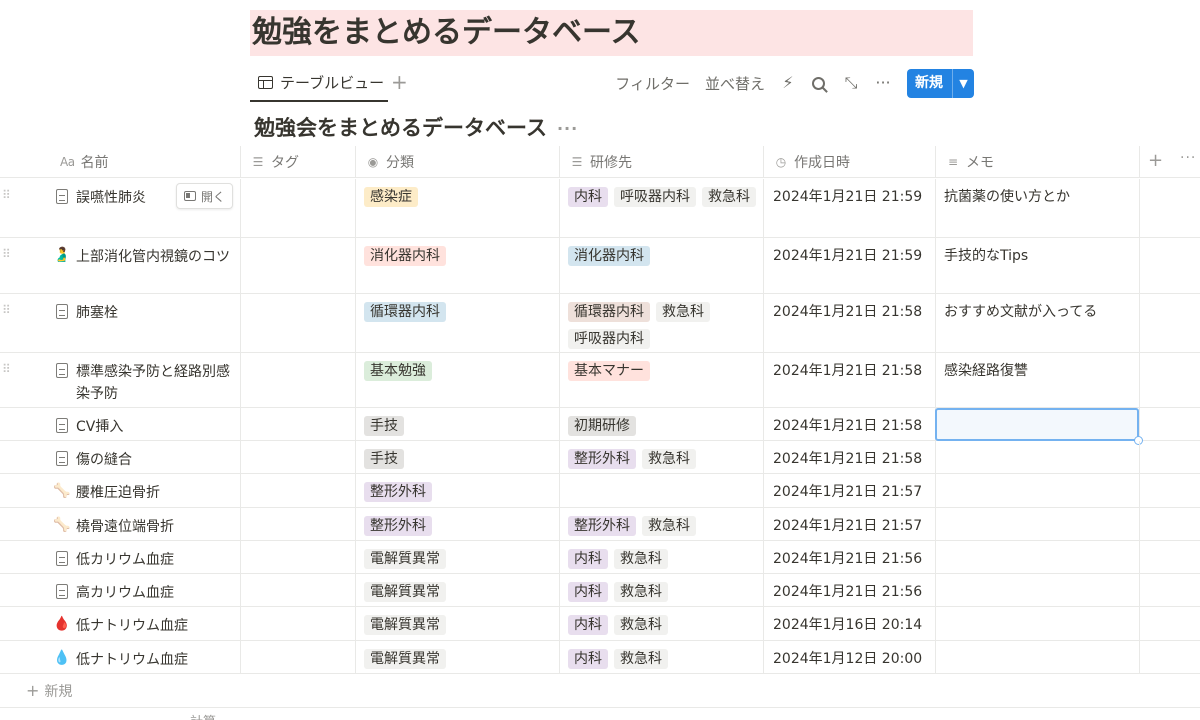  What do you see at coordinates (145, 424) in the screenshot?
I see `cell-name: CV挿入` at bounding box center [145, 424].